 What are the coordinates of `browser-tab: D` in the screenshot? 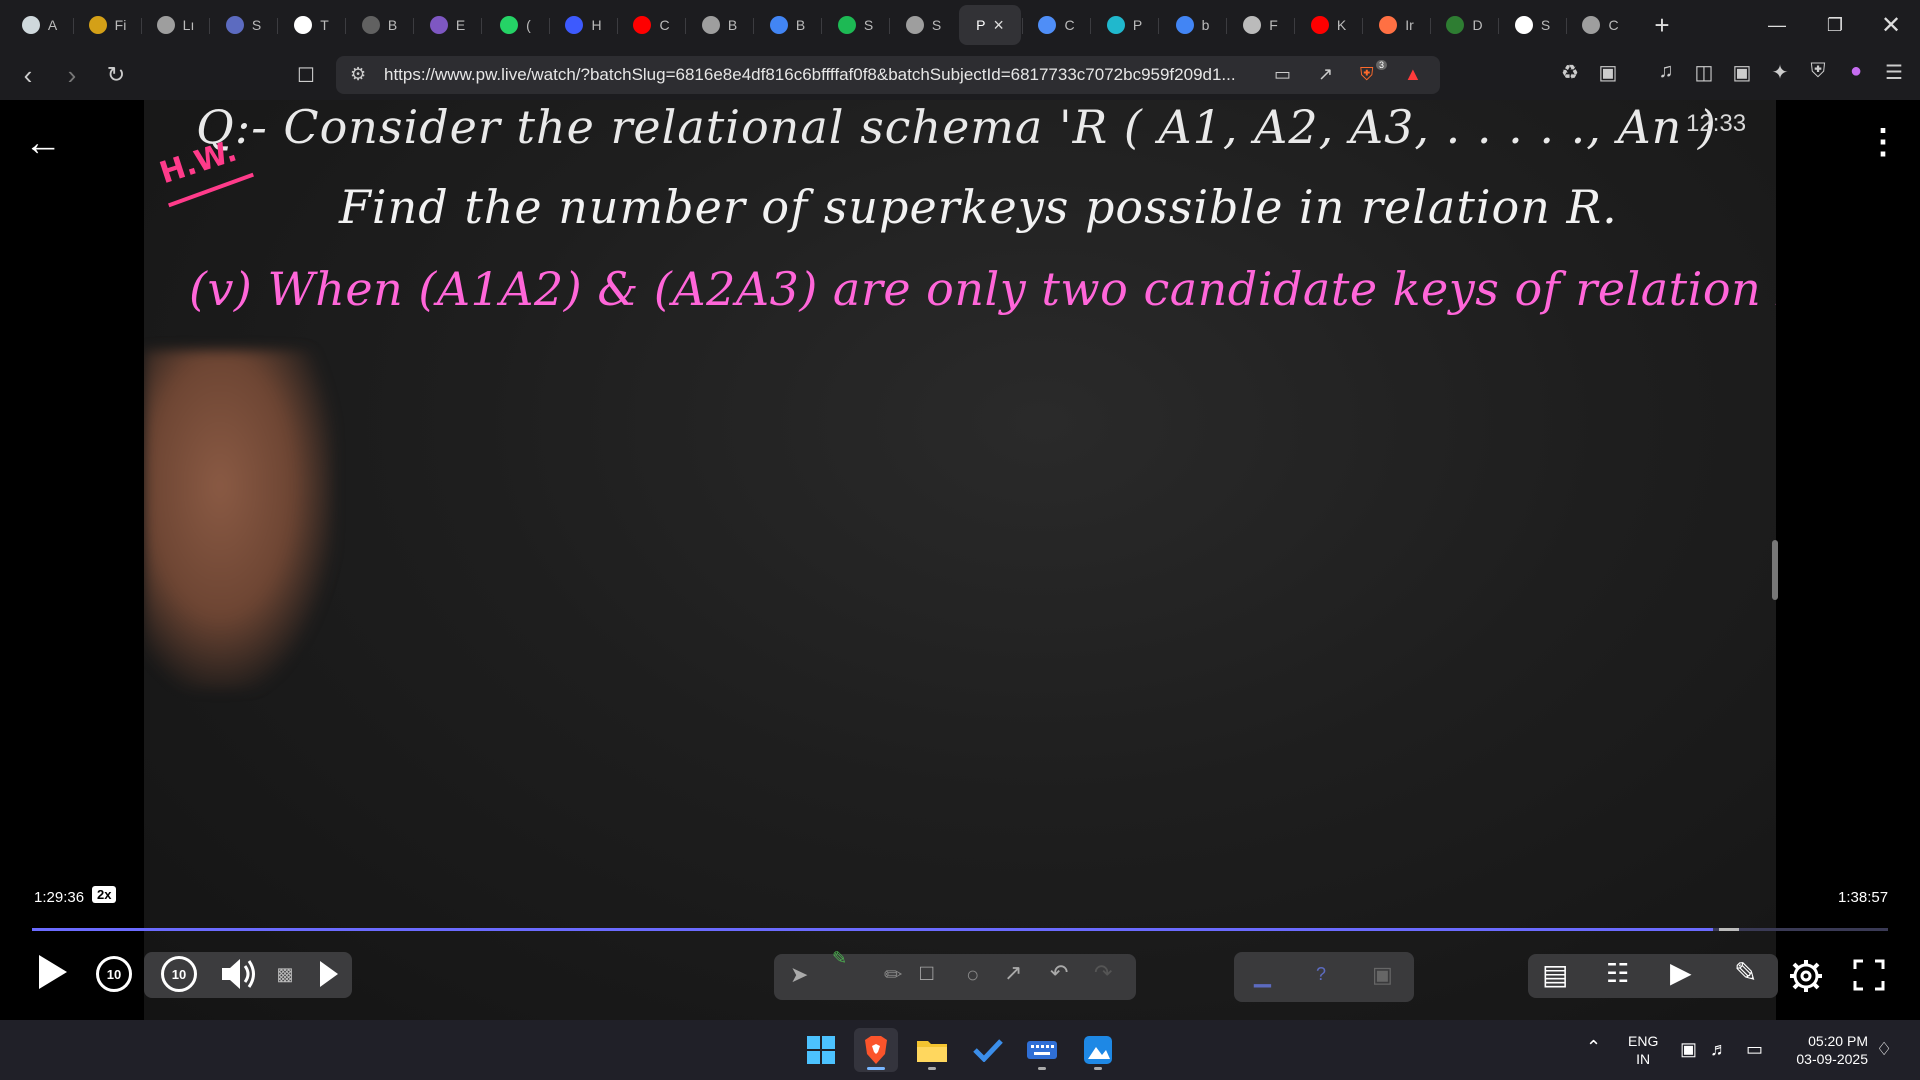 It's located at (1463, 25).